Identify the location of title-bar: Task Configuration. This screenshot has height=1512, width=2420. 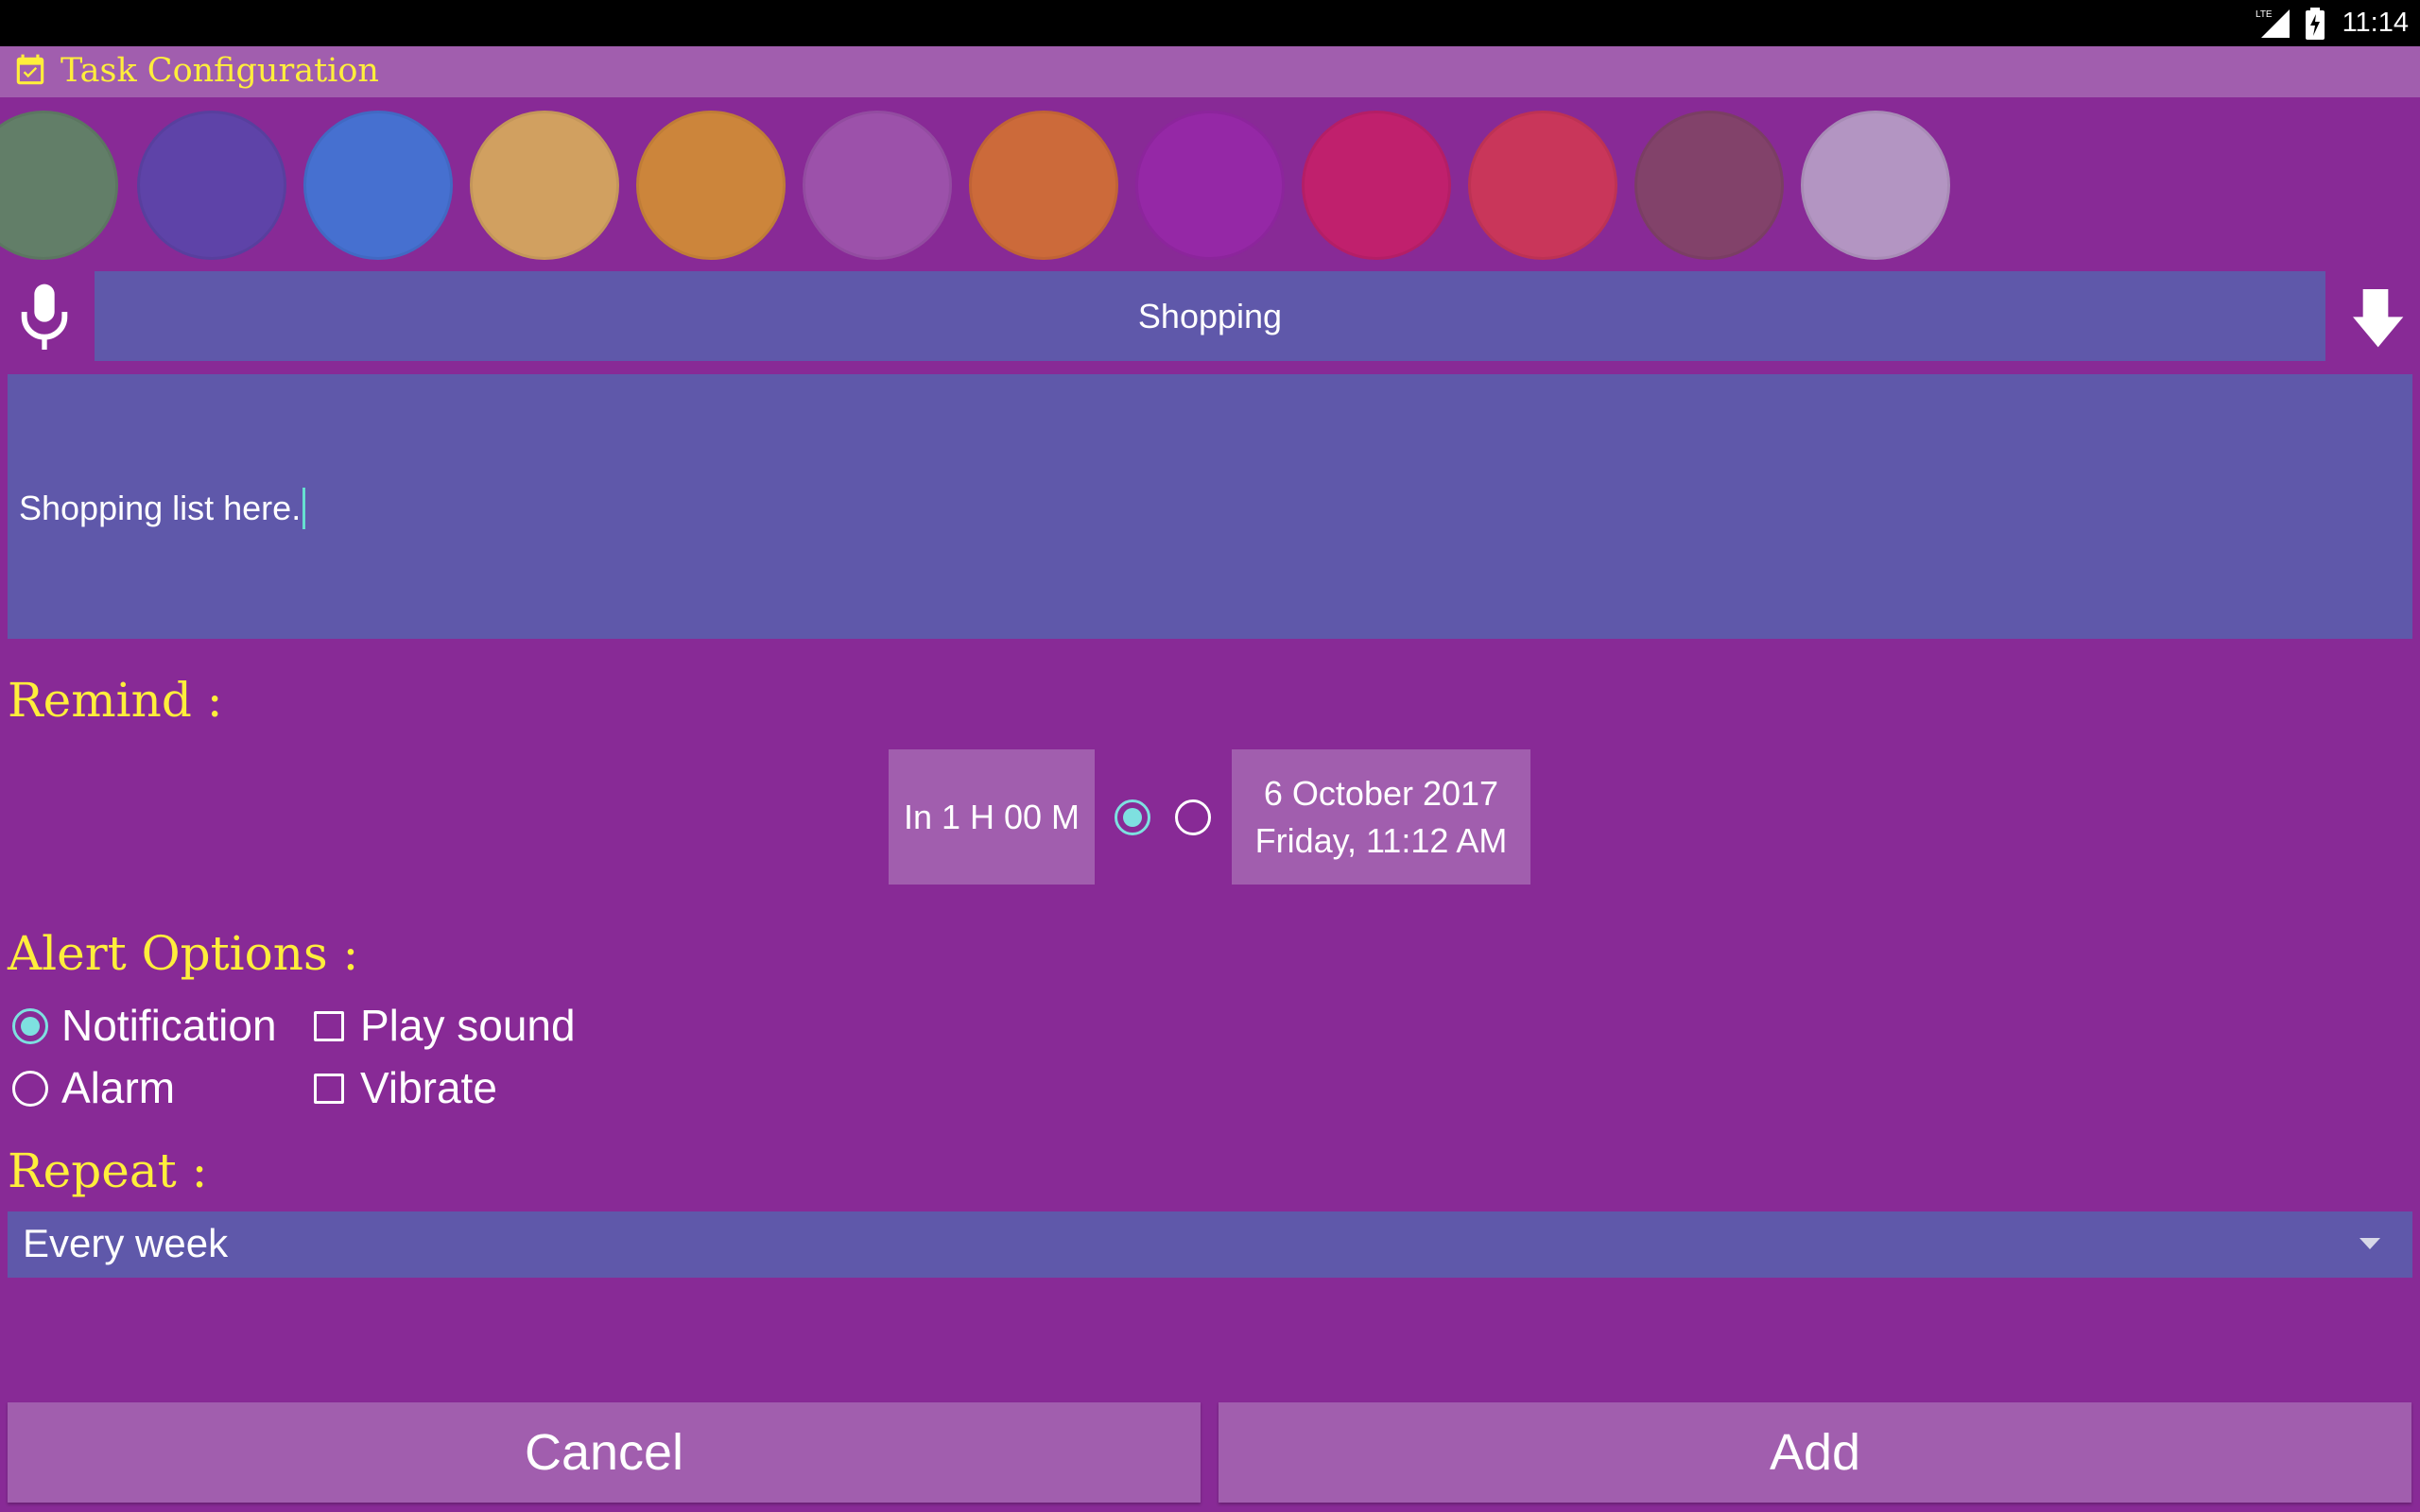
(1210, 71).